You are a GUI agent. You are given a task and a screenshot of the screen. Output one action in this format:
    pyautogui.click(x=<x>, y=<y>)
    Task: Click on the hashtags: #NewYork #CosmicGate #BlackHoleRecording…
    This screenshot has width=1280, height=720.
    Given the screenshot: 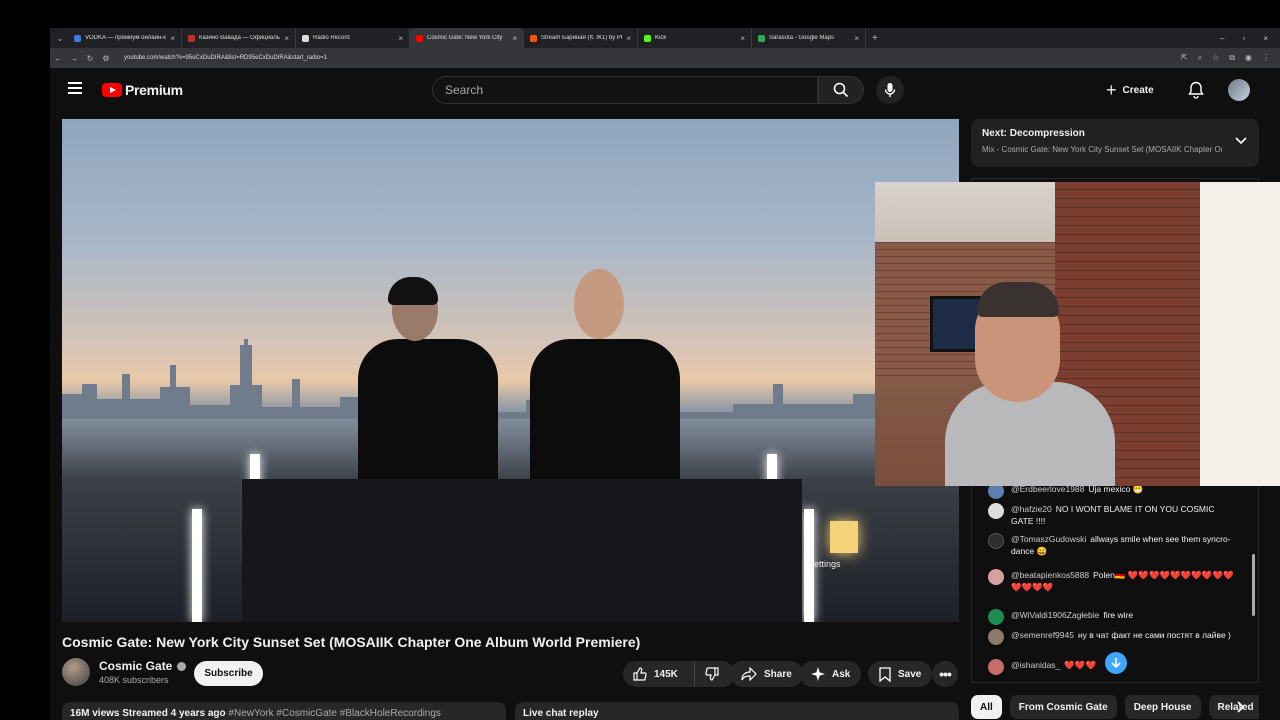 What is the action you would take?
    pyautogui.click(x=334, y=713)
    